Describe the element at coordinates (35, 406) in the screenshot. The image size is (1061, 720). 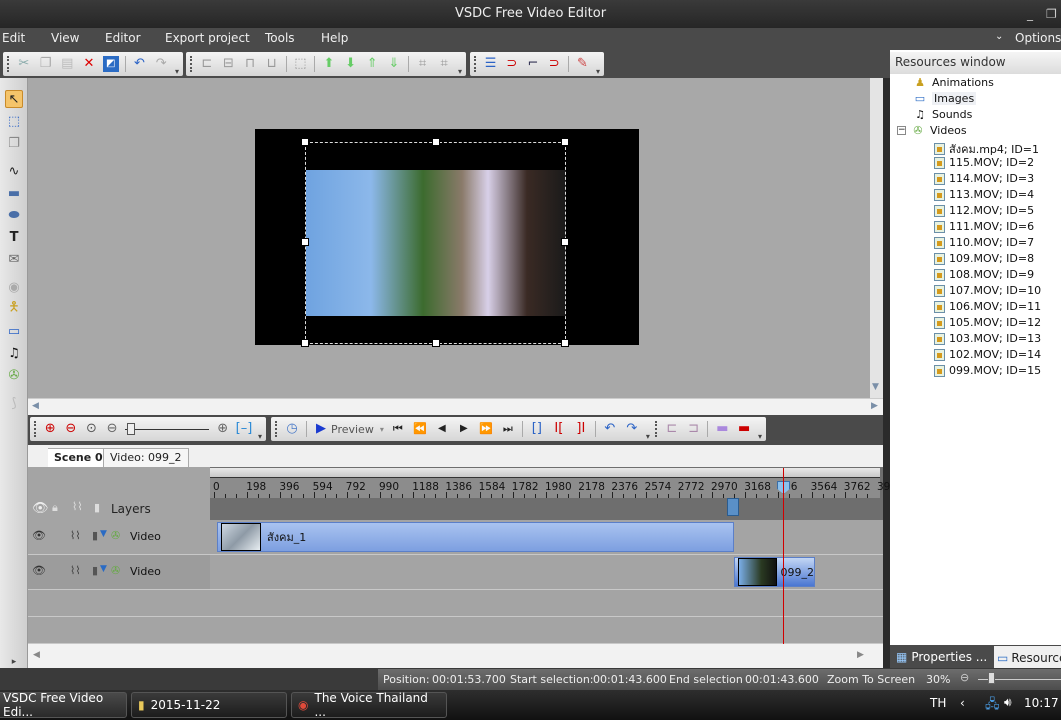
I see `scroll-left-icon: ◀` at that location.